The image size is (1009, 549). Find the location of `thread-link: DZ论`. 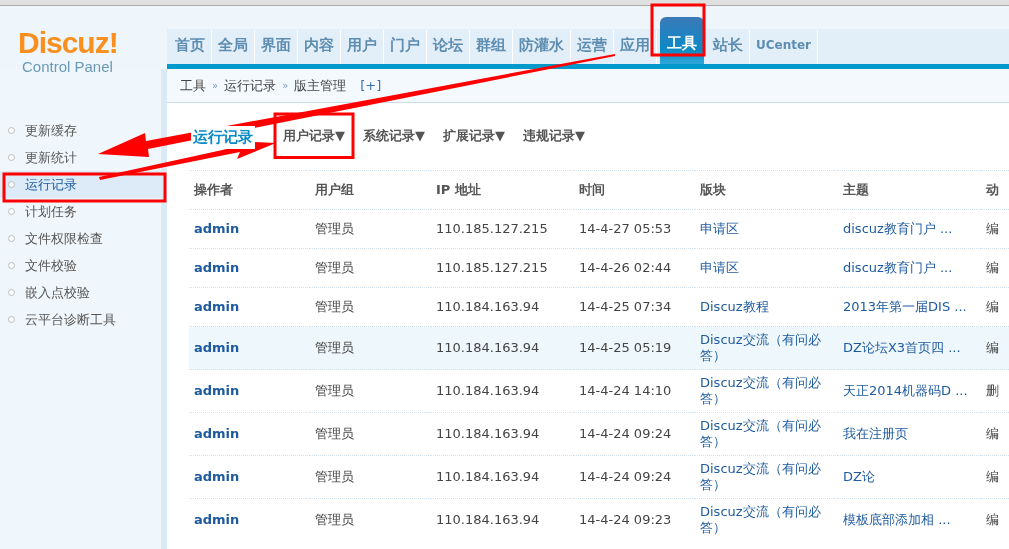

thread-link: DZ论 is located at coordinates (859, 476).